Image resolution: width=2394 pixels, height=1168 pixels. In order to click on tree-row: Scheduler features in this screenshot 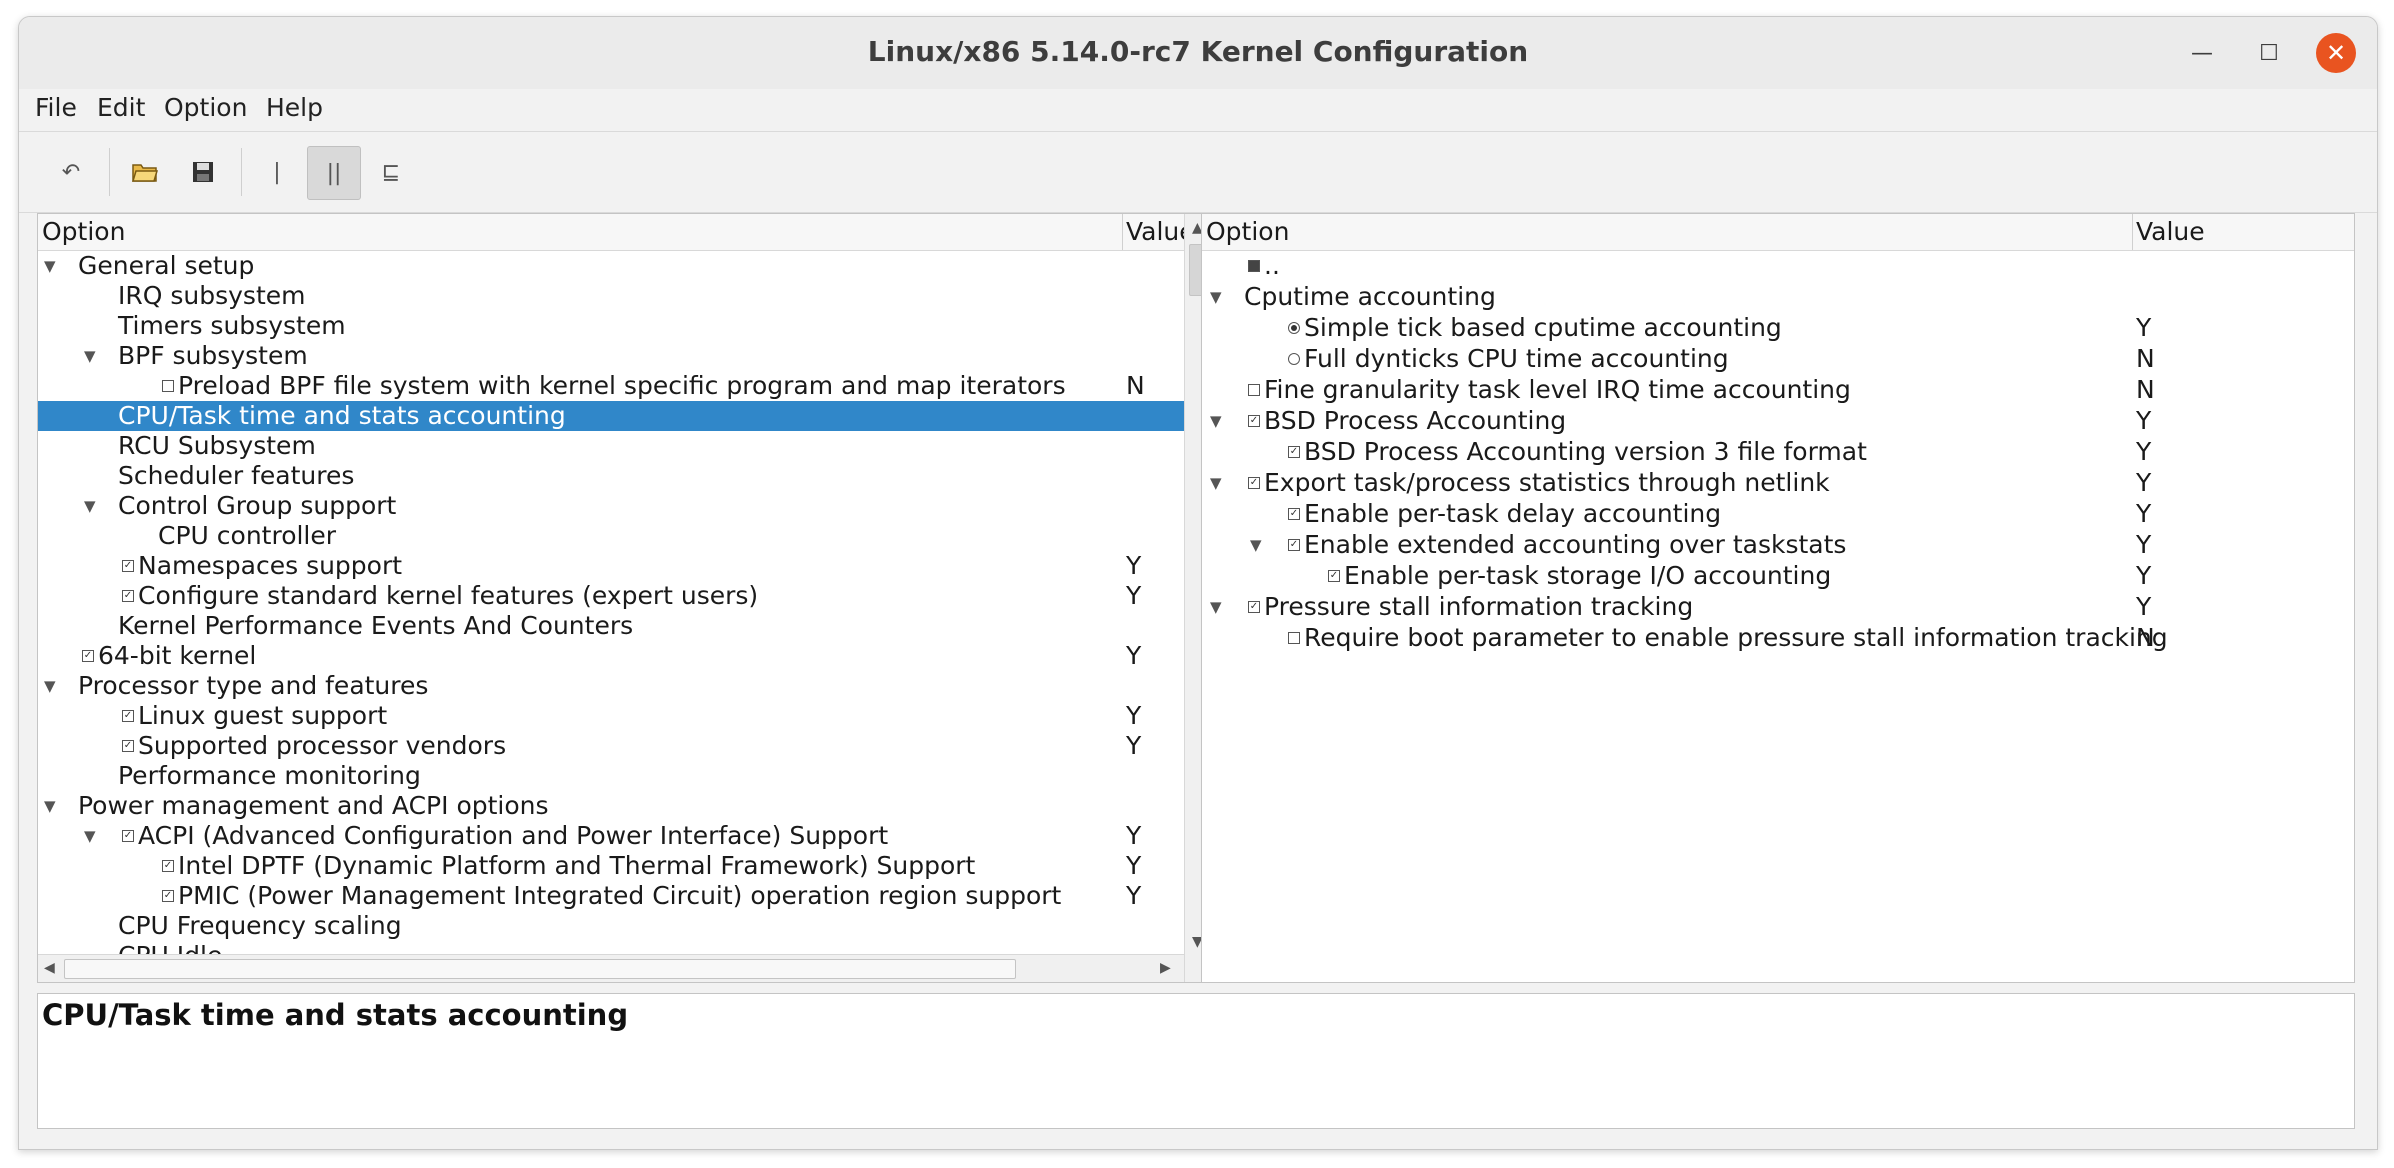, I will do `click(611, 476)`.